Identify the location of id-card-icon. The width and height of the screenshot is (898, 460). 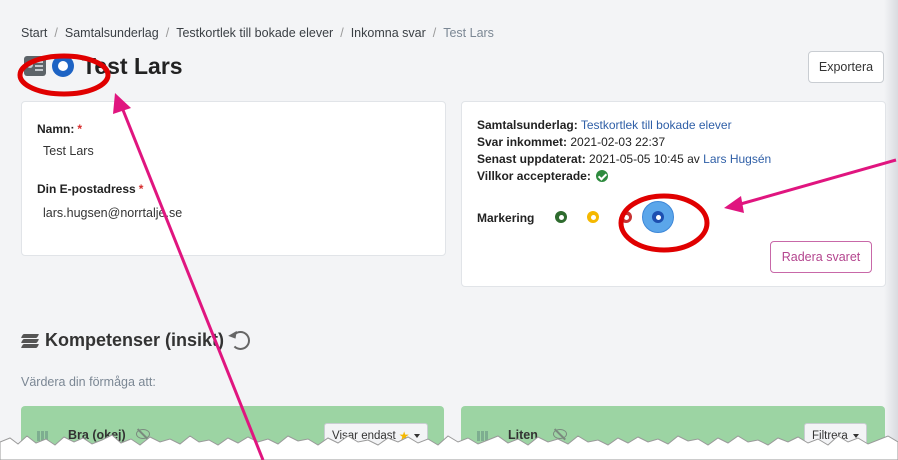
(35, 66).